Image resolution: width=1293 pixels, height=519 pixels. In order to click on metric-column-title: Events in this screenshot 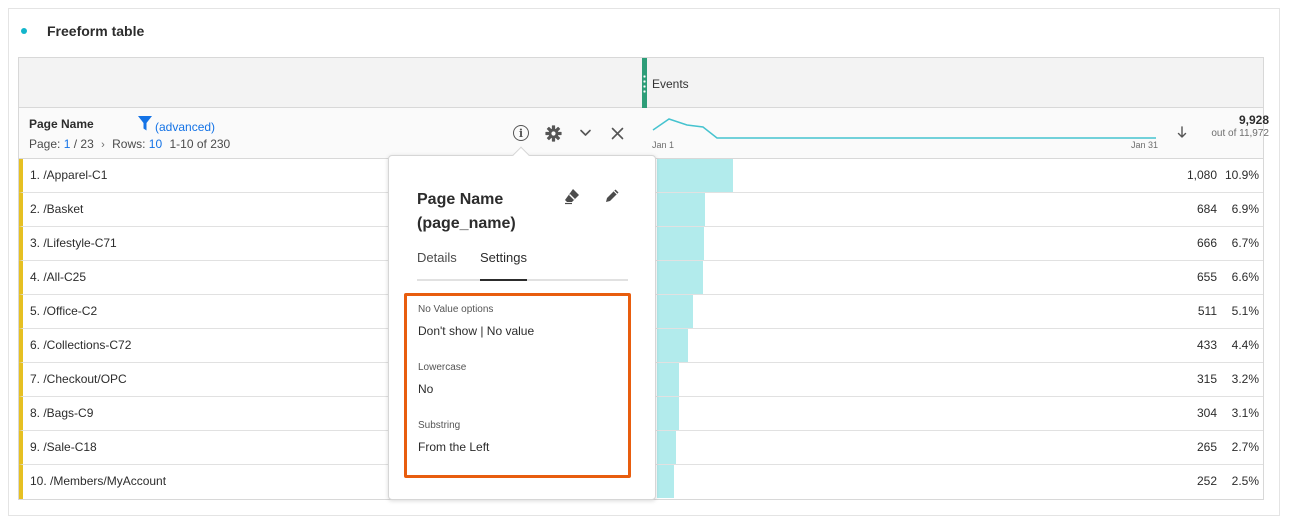, I will do `click(670, 84)`.